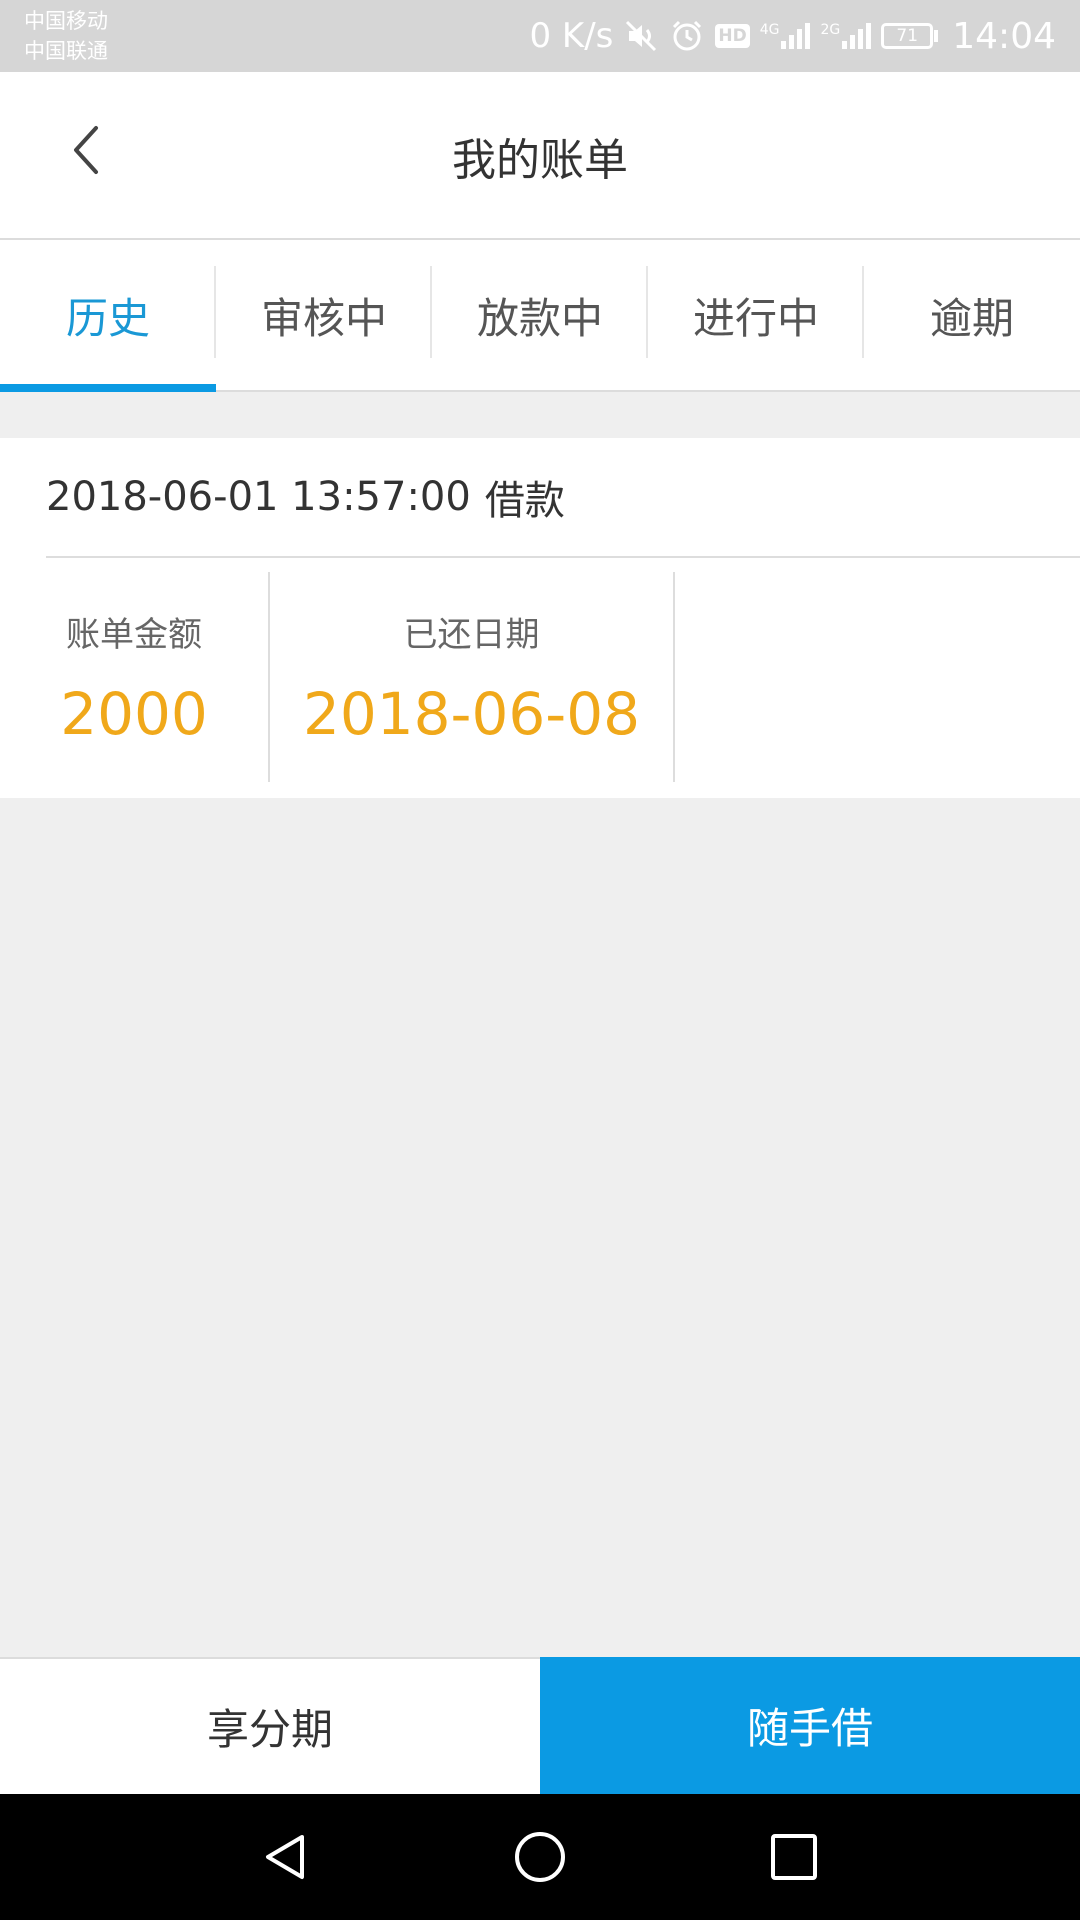  I want to click on tab-overdue: 逾期, so click(972, 315).